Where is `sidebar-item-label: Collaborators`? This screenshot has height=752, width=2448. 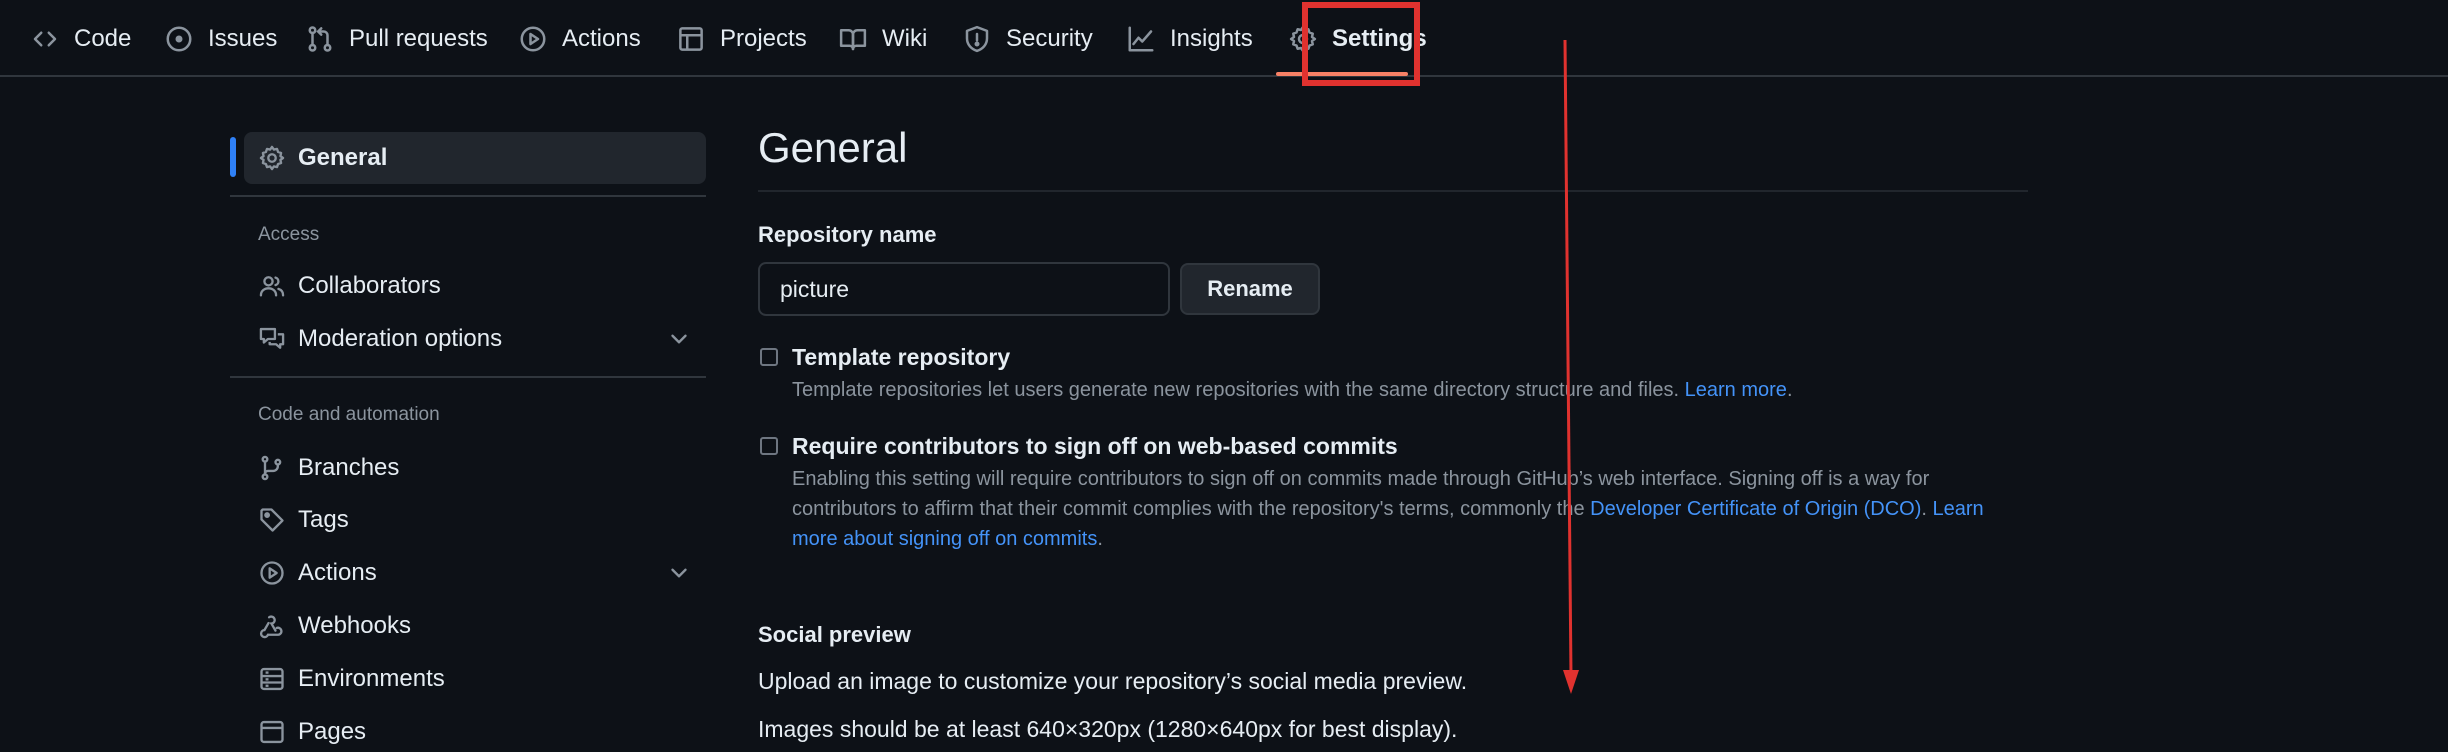
sidebar-item-label: Collaborators is located at coordinates (369, 285).